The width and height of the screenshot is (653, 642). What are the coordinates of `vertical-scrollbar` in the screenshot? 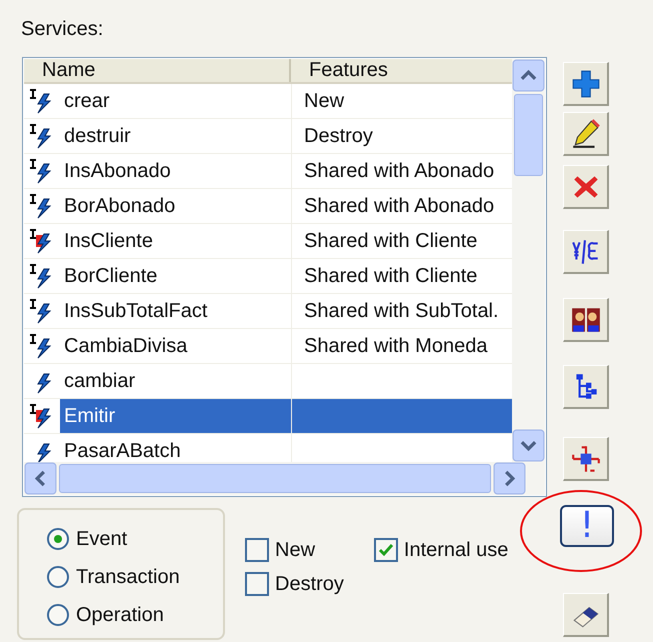 It's located at (528, 260).